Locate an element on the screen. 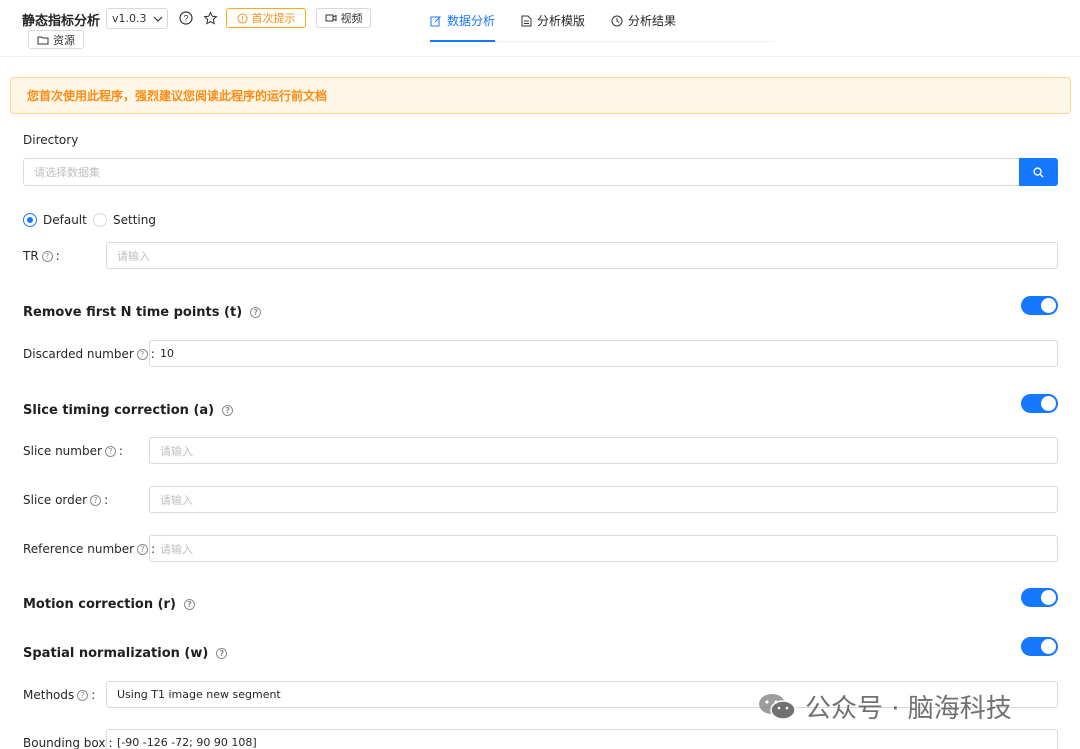  section-motion-title: Motion correction (r)? is located at coordinates (109, 604).